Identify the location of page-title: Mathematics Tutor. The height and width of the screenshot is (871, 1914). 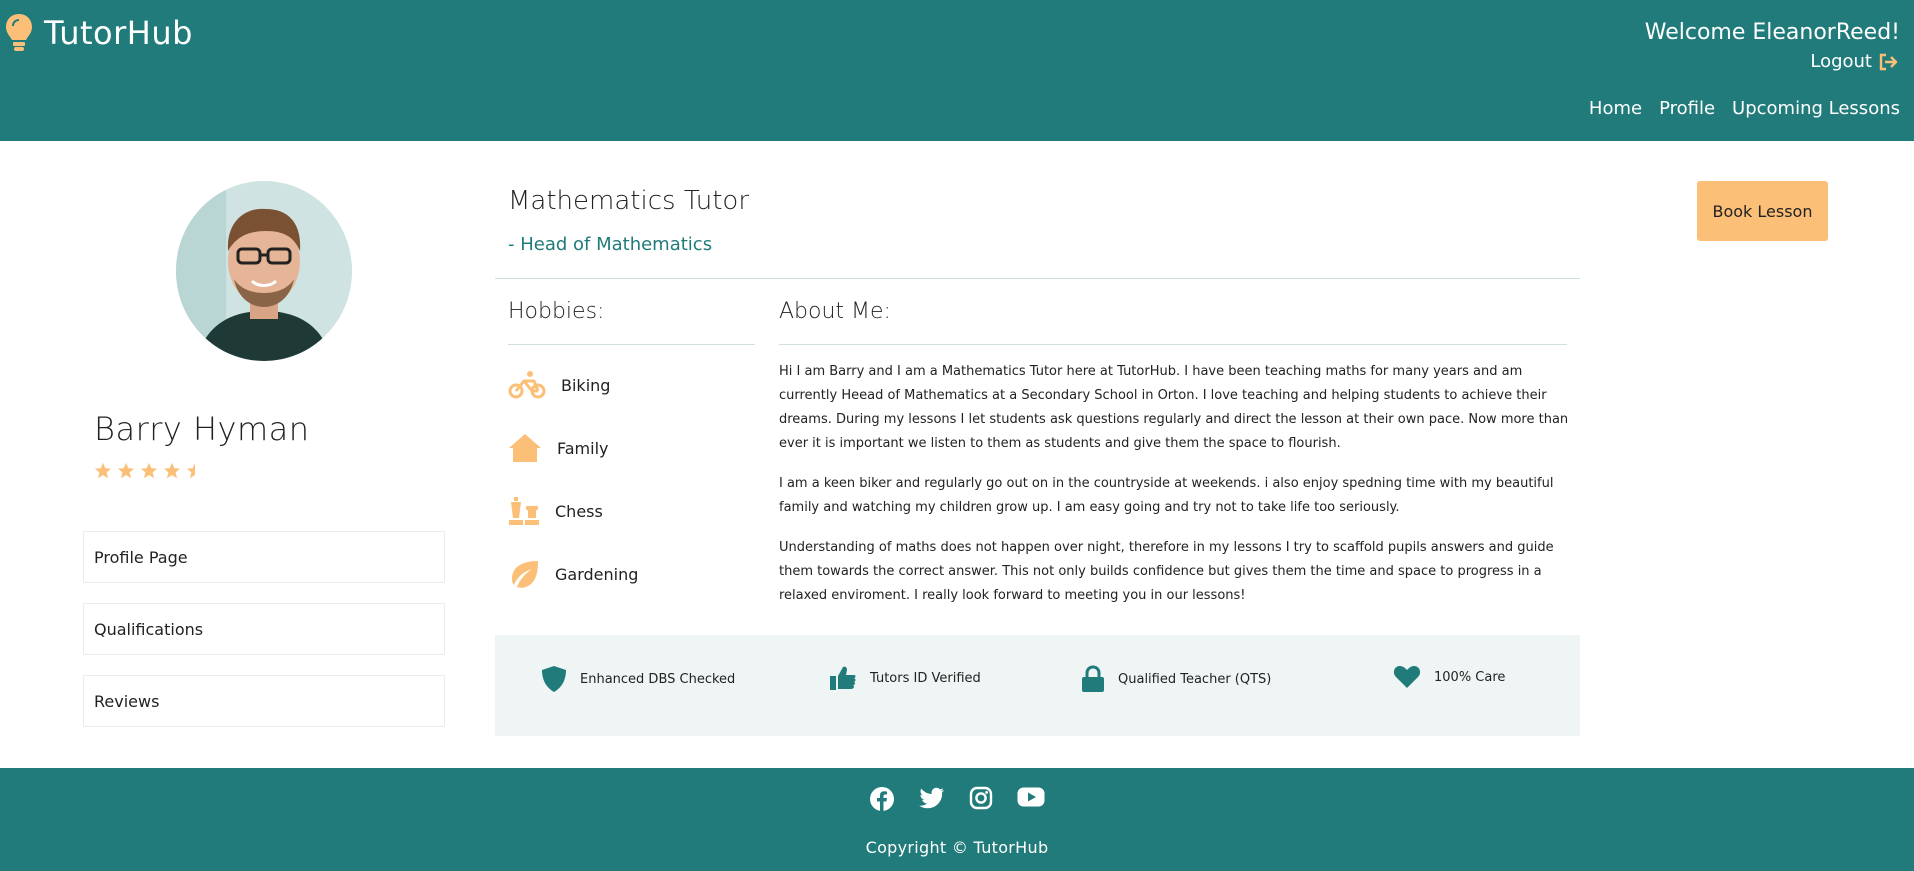
(629, 201).